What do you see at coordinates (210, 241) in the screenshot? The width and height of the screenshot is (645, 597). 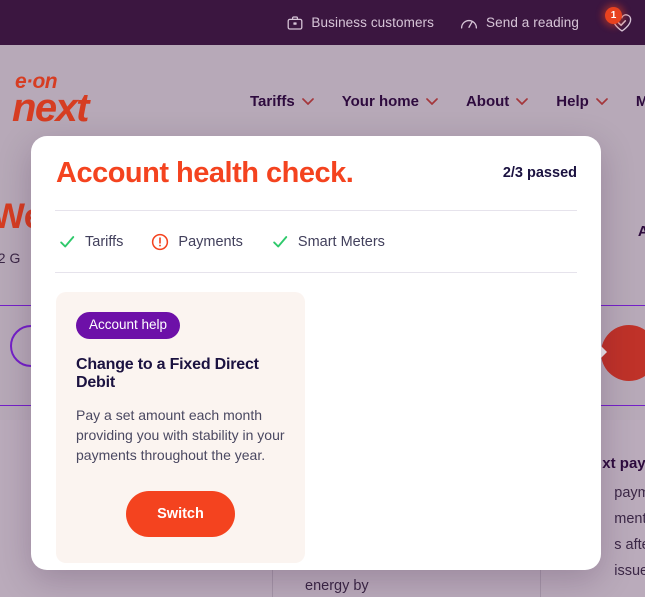 I see `status-label: Payments` at bounding box center [210, 241].